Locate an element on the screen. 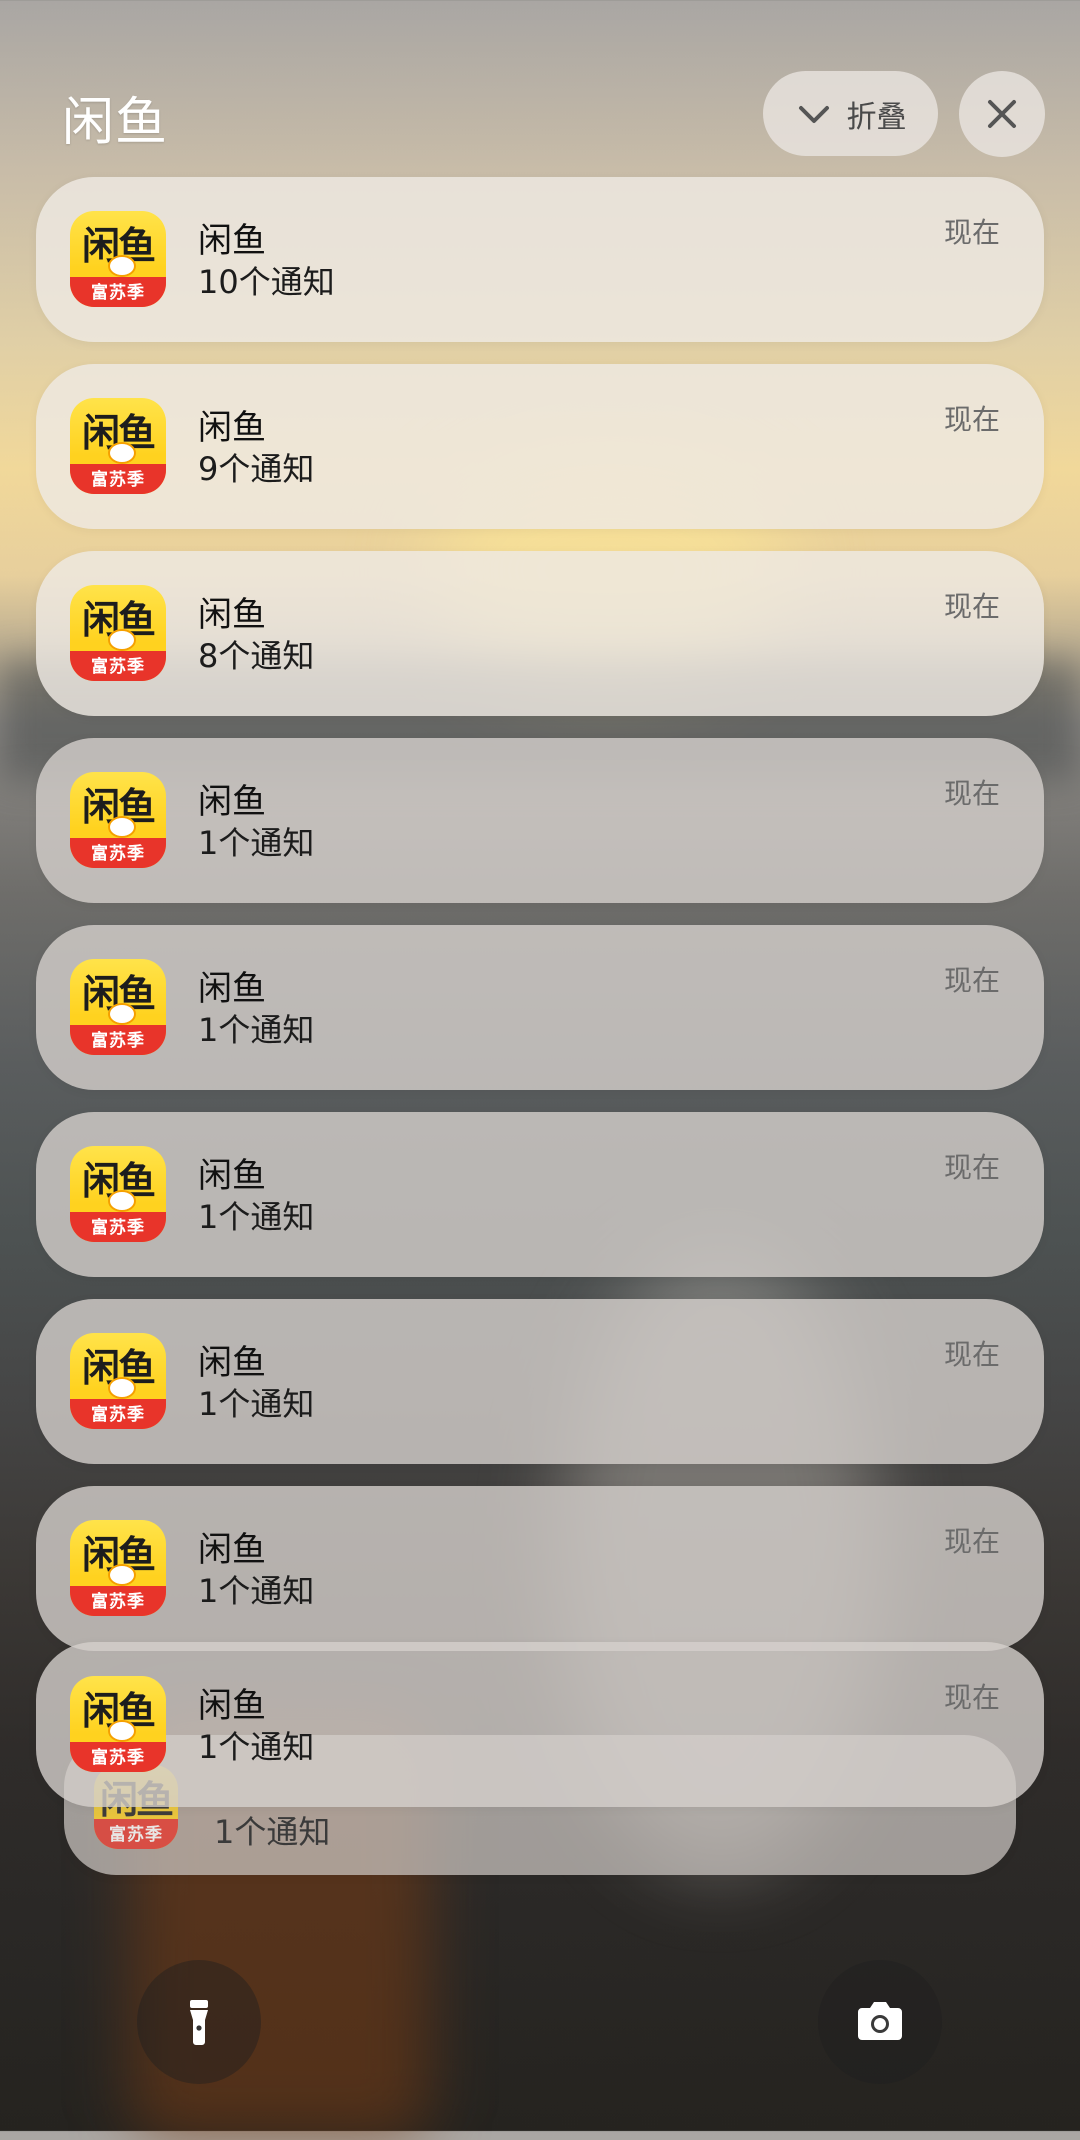 The height and width of the screenshot is (2140, 1080). chevron-down-icon is located at coordinates (813, 114).